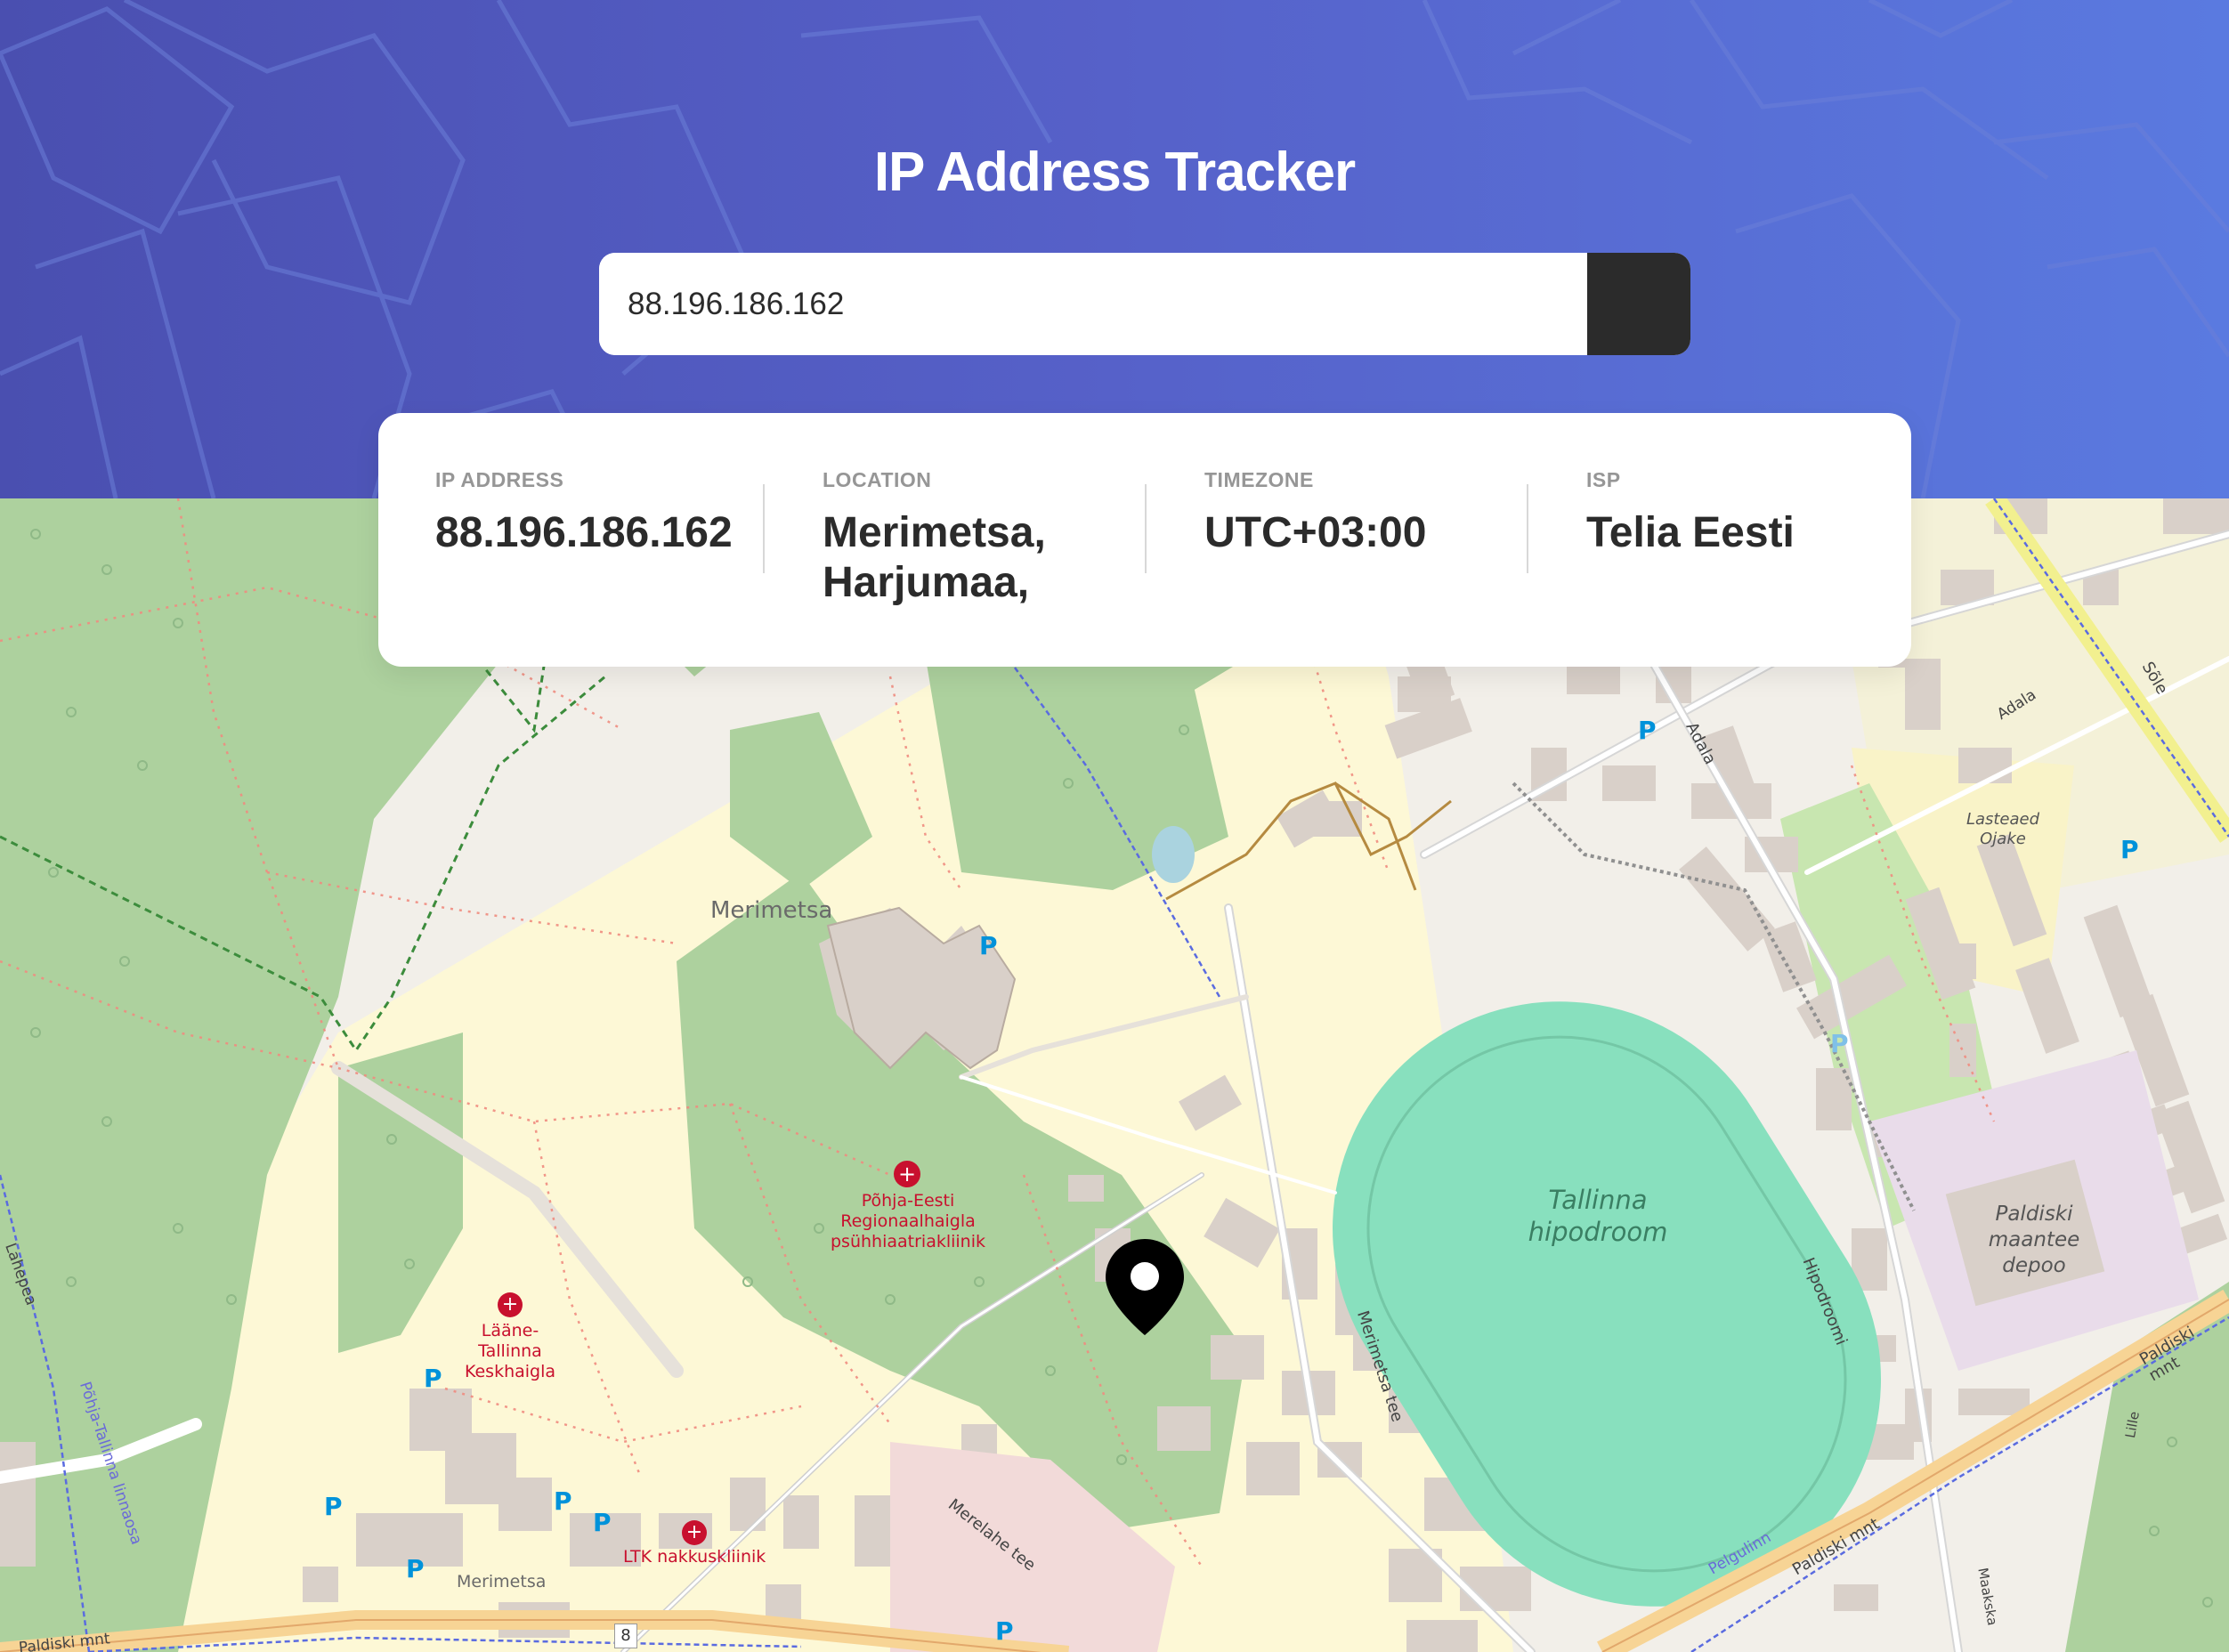 The height and width of the screenshot is (1652, 2229). What do you see at coordinates (1114, 172) in the screenshot?
I see `page-title: IP Address Tracker` at bounding box center [1114, 172].